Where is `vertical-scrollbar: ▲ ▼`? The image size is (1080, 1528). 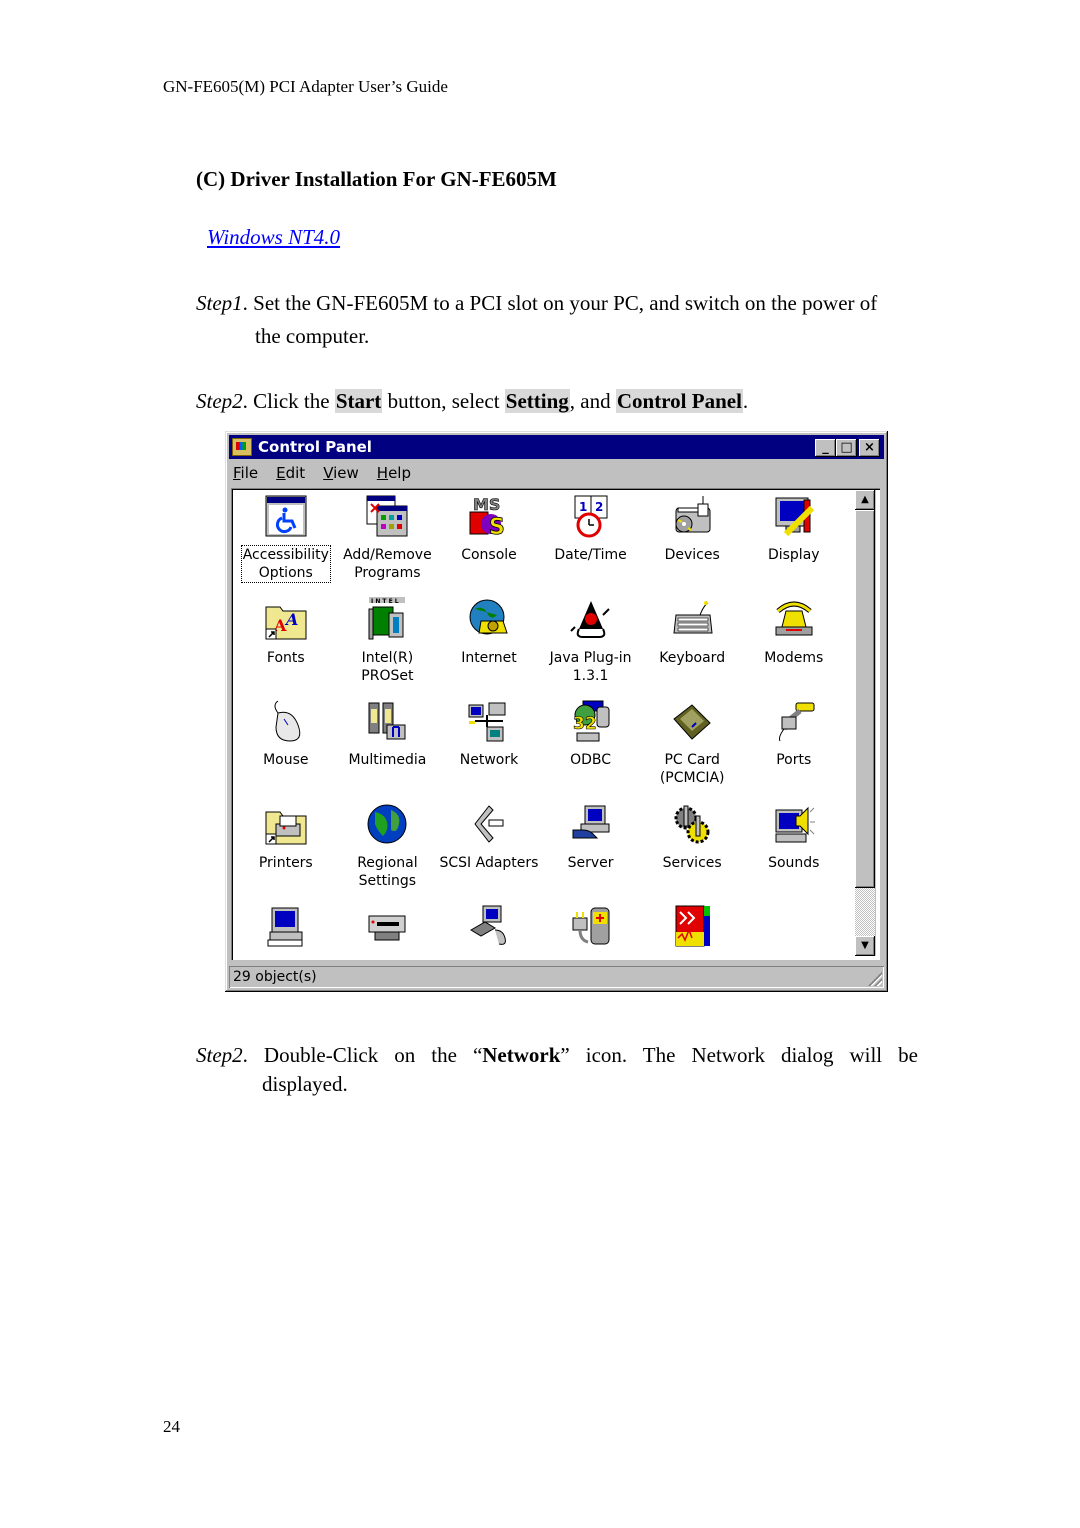
vertical-scrollbar: ▲ ▼ is located at coordinates (865, 723).